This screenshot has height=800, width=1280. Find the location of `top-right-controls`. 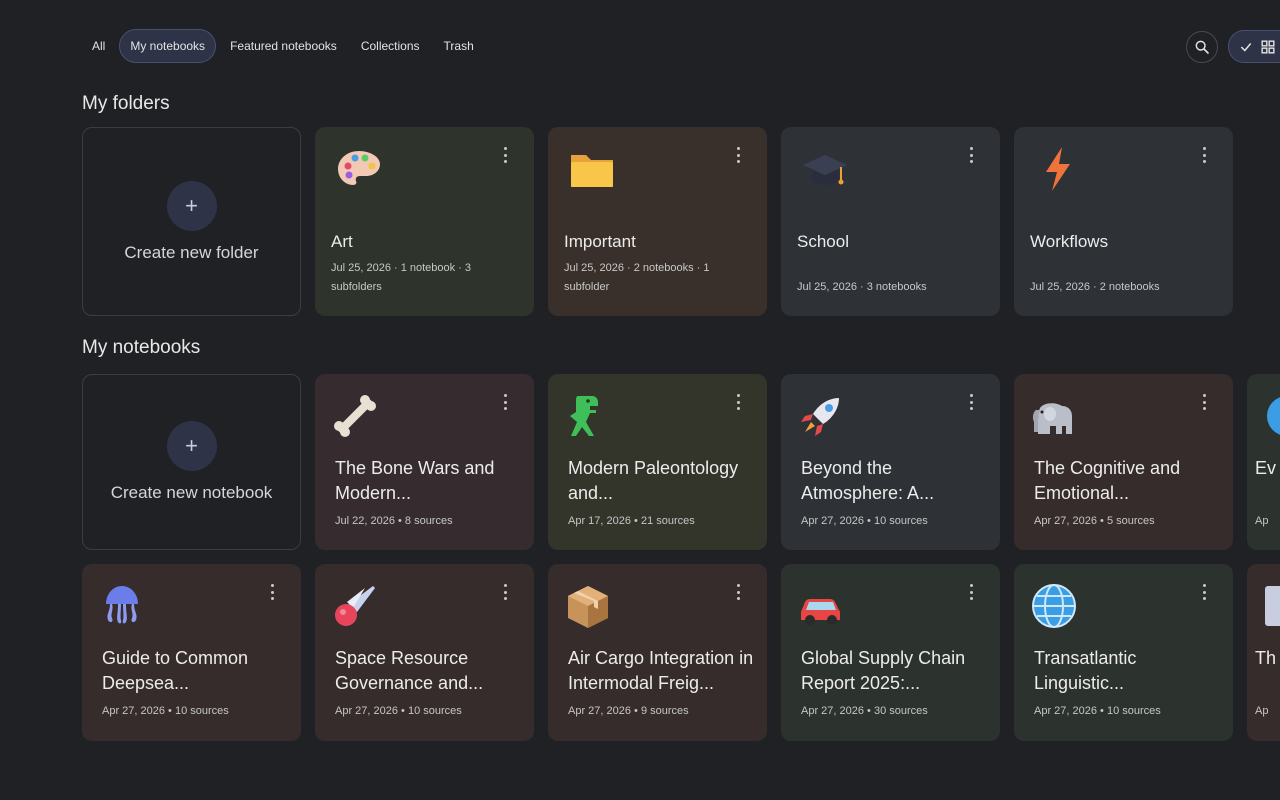

top-right-controls is located at coordinates (1233, 46).